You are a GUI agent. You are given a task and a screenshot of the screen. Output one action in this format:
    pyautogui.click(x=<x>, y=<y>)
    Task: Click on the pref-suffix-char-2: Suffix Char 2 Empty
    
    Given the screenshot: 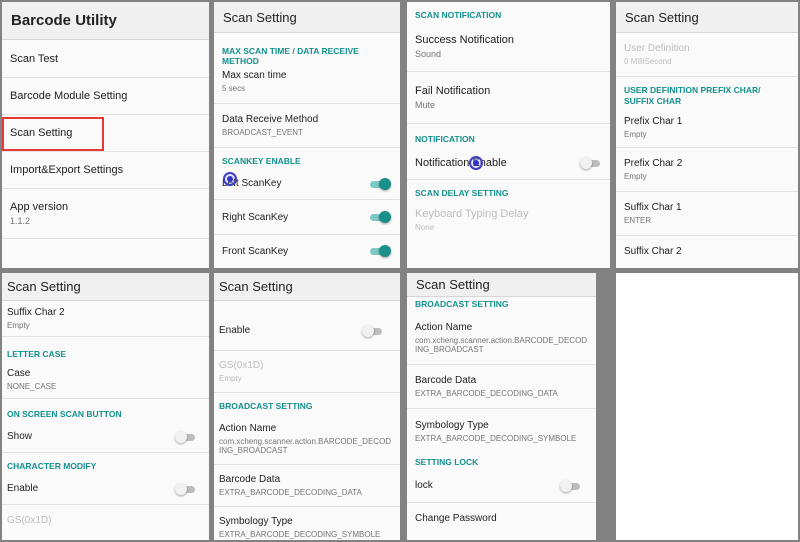 What is the action you would take?
    pyautogui.click(x=105, y=319)
    